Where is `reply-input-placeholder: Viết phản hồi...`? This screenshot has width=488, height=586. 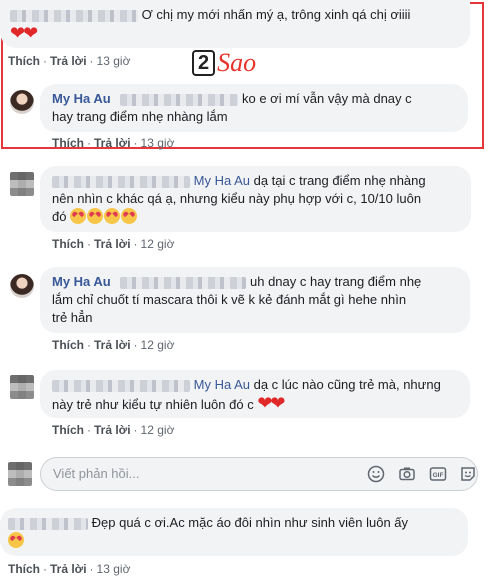 reply-input-placeholder: Viết phản hồi... is located at coordinates (96, 473).